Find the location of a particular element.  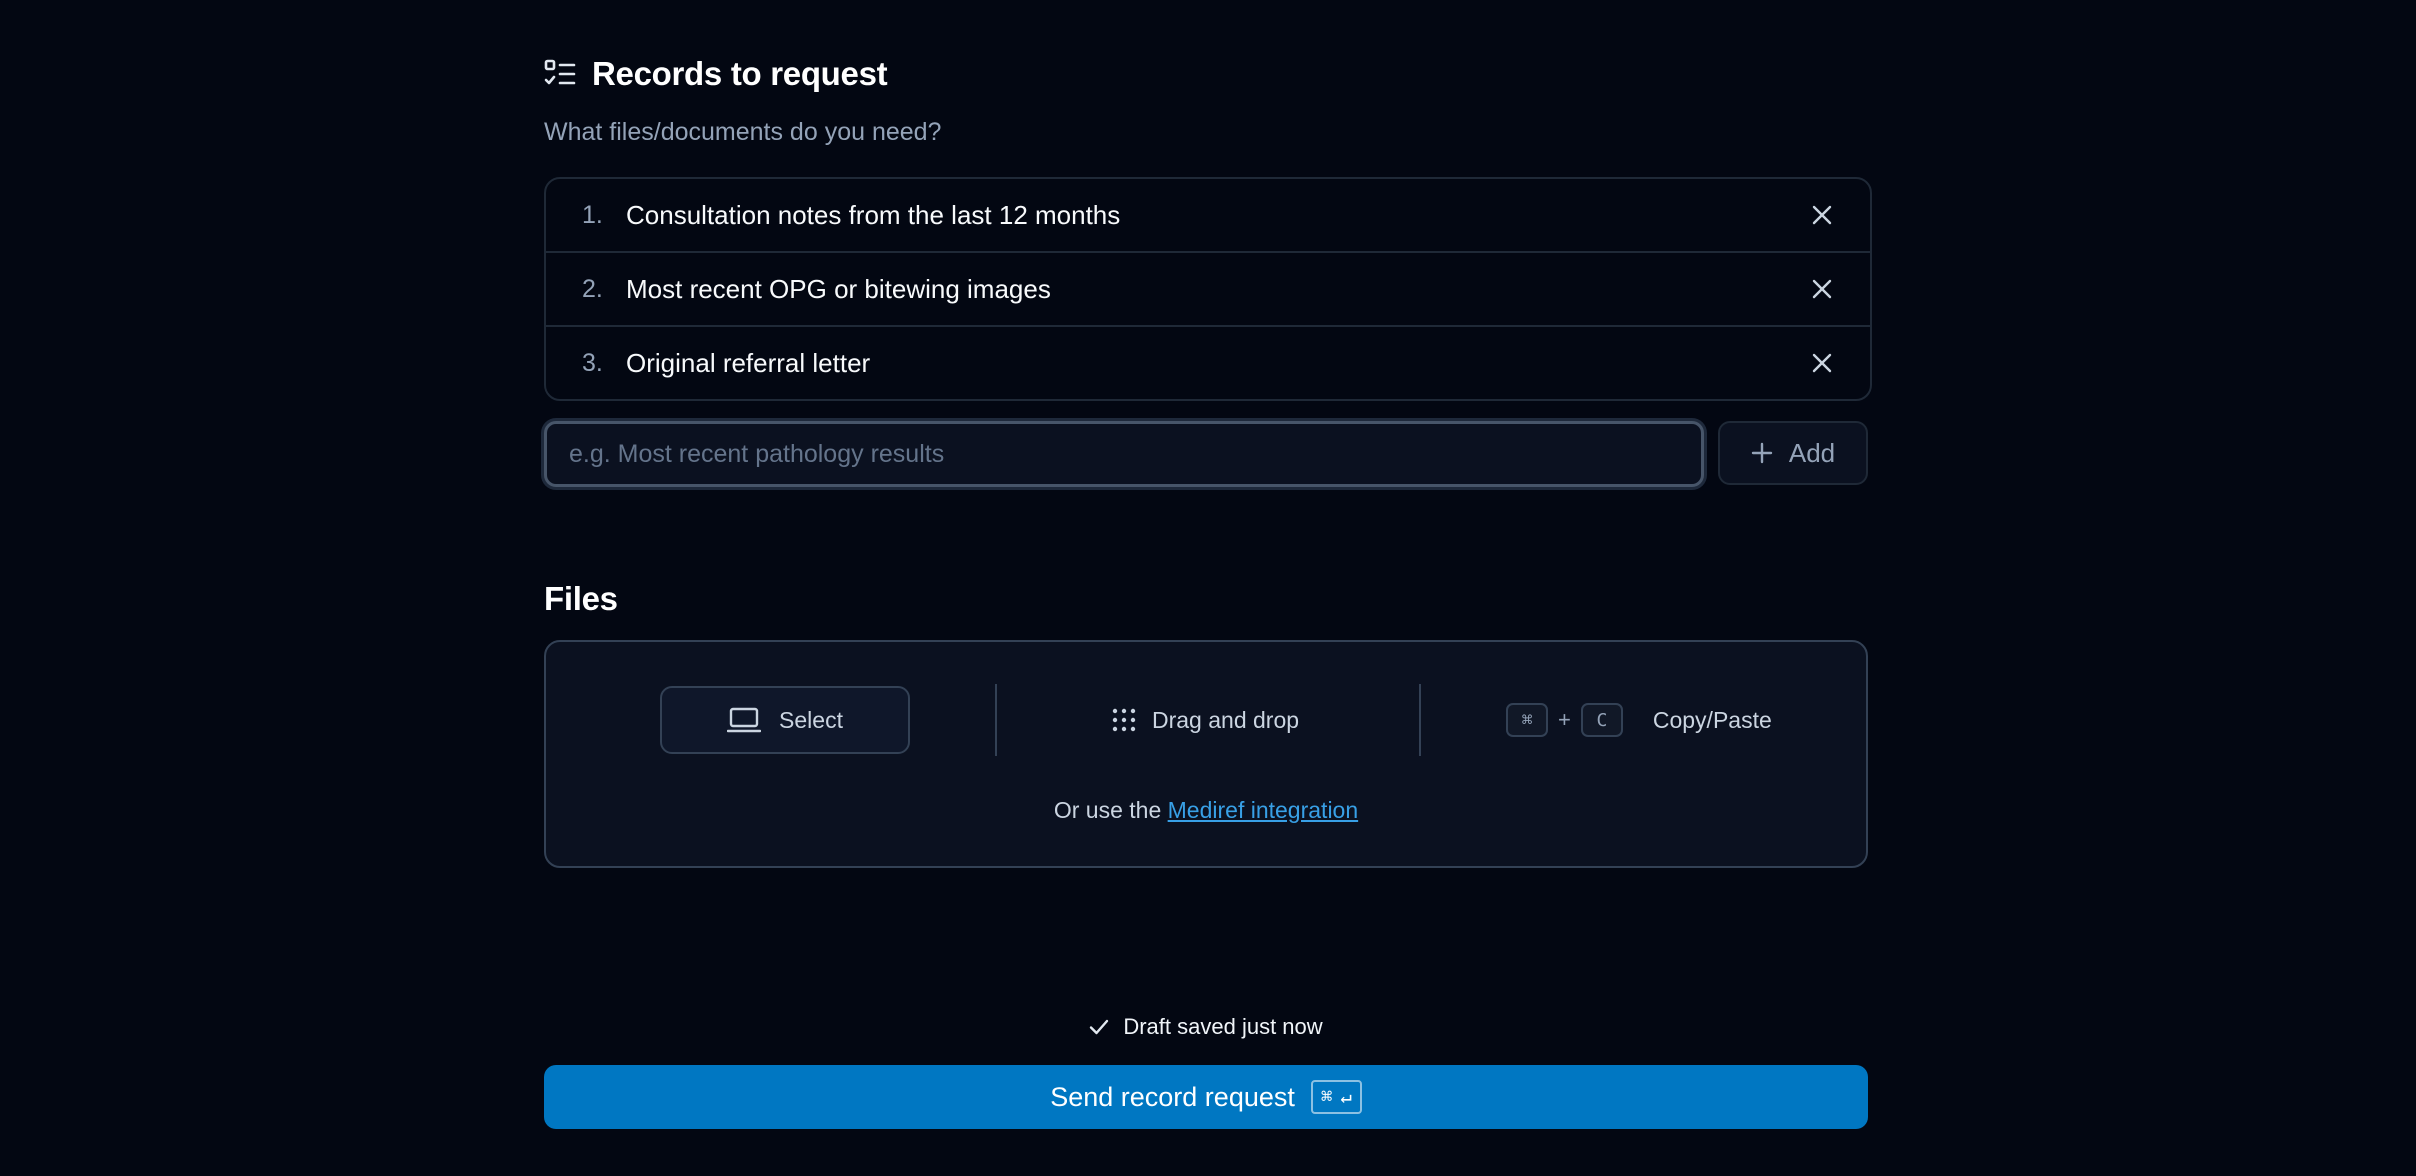

check-icon is located at coordinates (1099, 1027).